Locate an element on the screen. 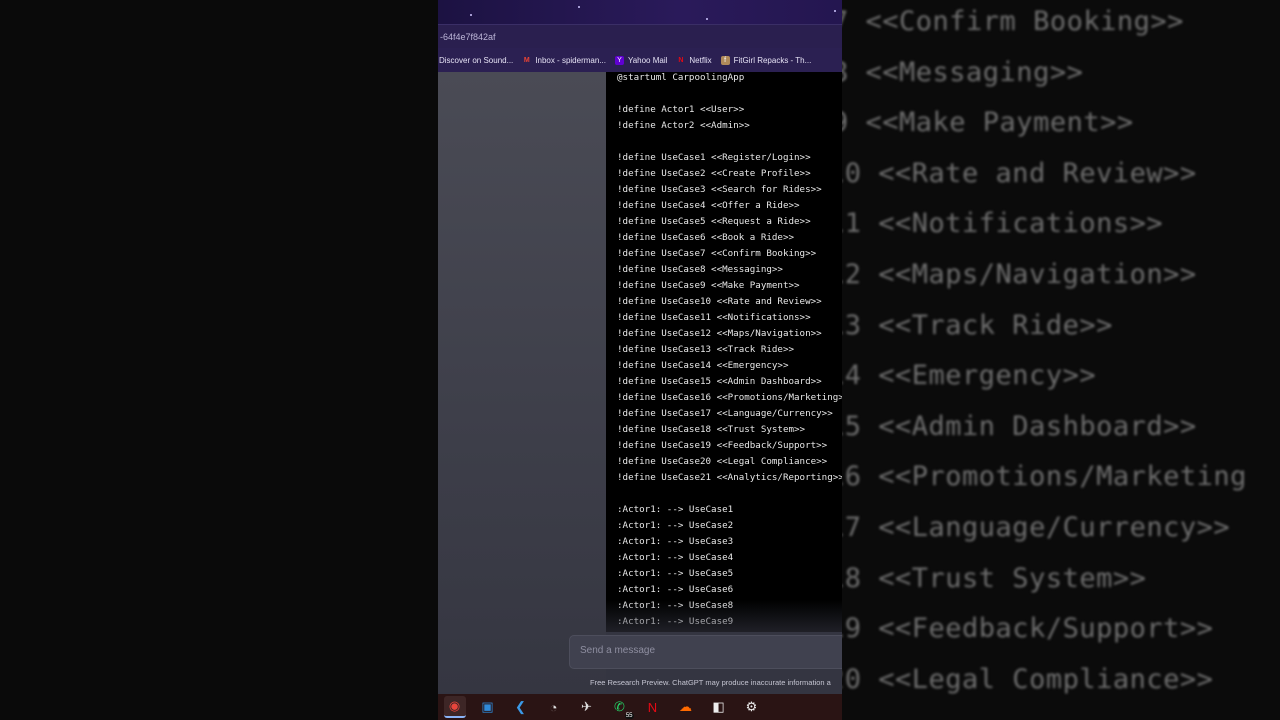  code-line: !define UseCase11 <<Notifications>> is located at coordinates (714, 317).